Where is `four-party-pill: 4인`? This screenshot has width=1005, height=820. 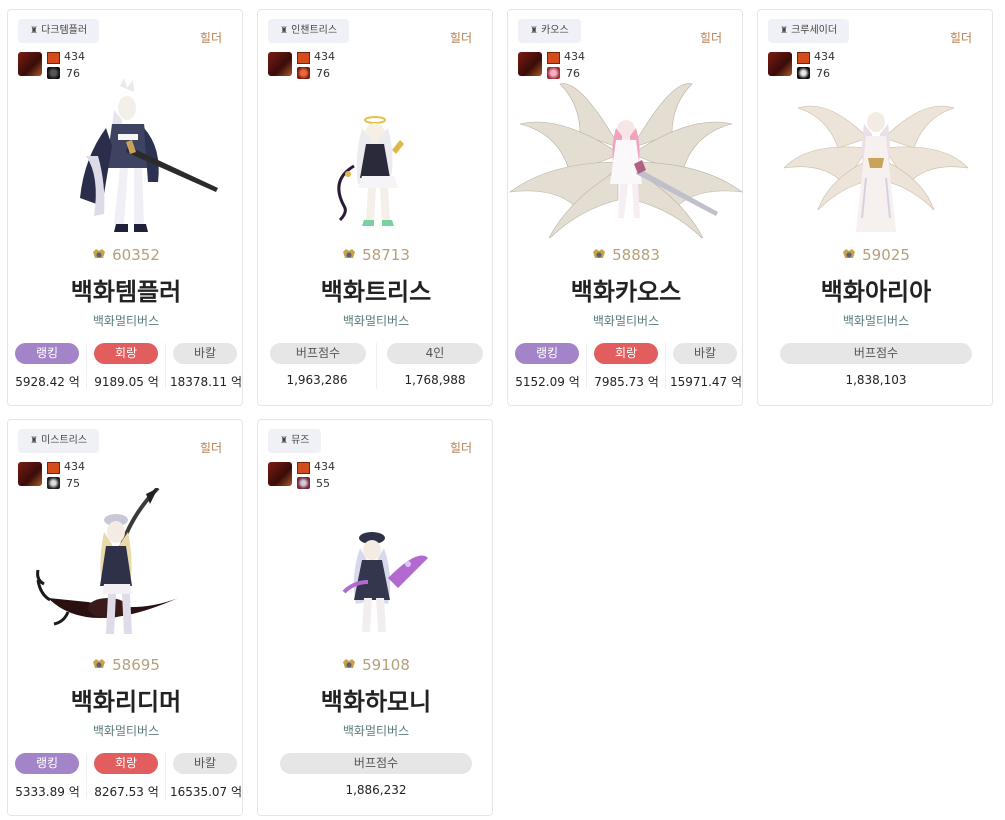
four-party-pill: 4인 is located at coordinates (435, 353).